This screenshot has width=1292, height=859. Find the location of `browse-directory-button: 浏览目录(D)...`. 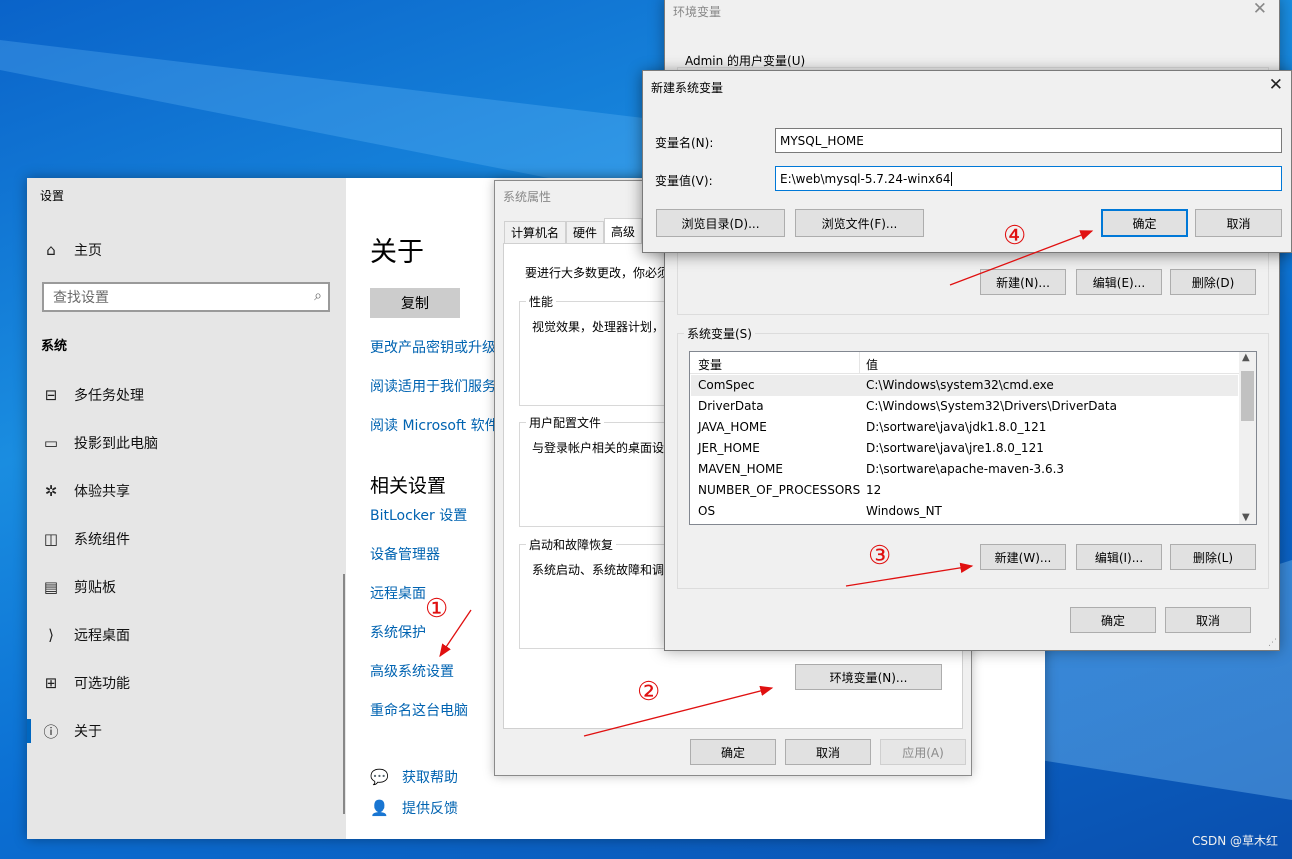

browse-directory-button: 浏览目录(D)... is located at coordinates (720, 223).